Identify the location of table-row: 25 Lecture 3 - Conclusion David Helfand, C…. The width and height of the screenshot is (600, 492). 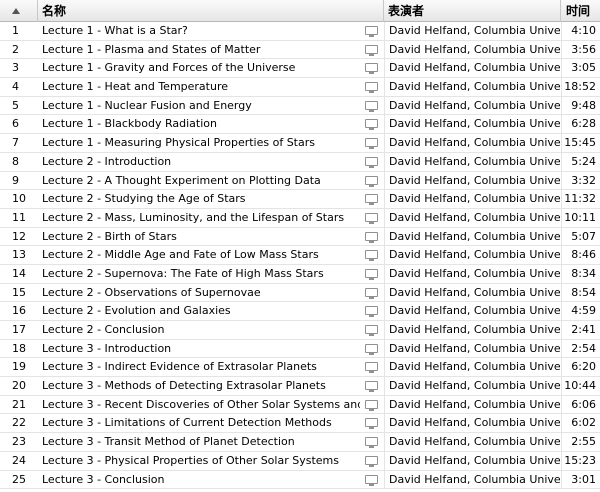
(300, 480).